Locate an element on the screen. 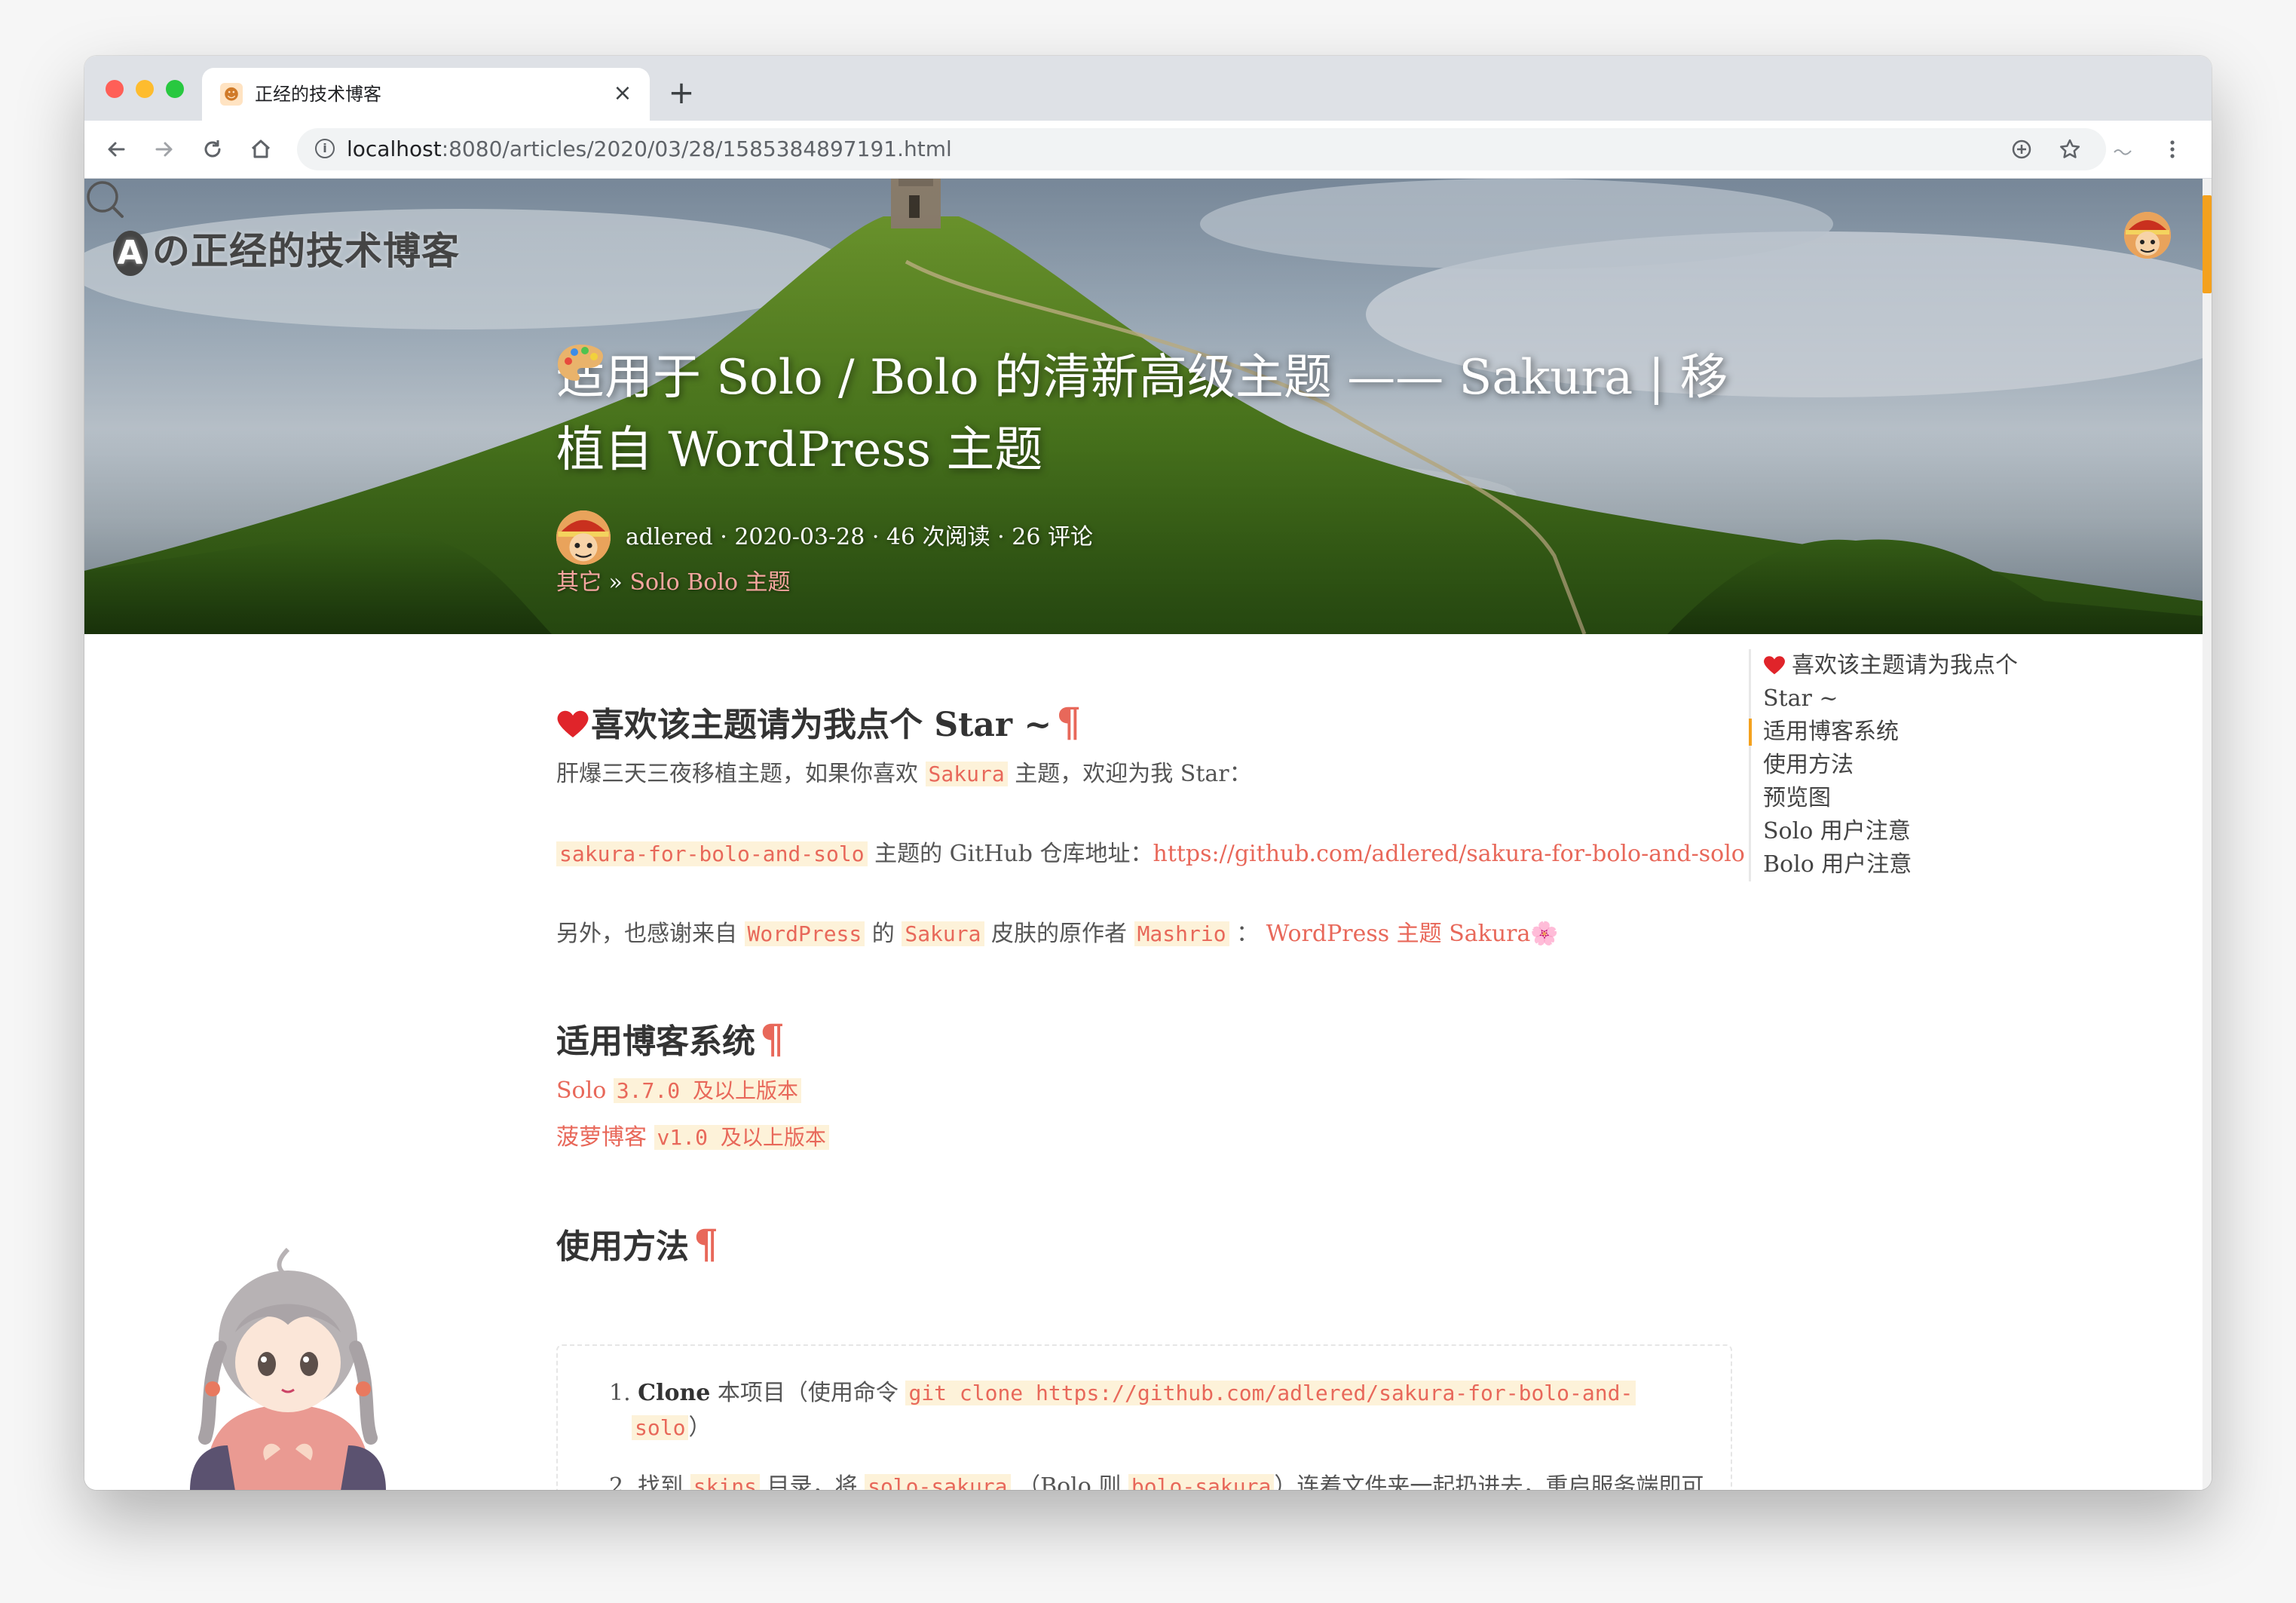  add-icon is located at coordinates (2022, 149).